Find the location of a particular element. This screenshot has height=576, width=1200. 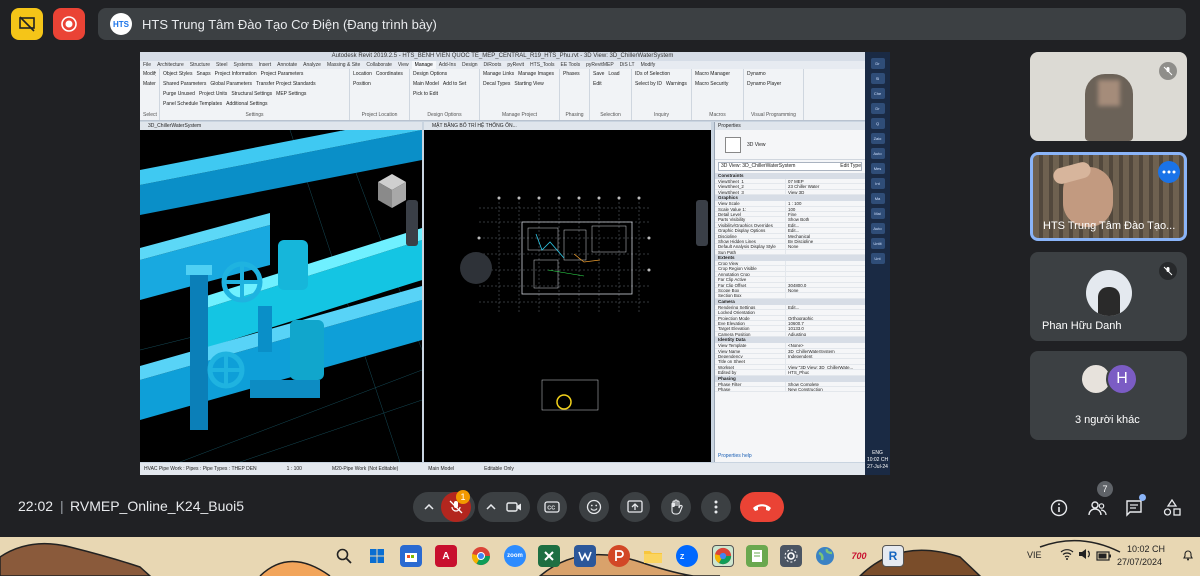

taskbar-zoom-icon: zoom is located at coordinates (515, 556).